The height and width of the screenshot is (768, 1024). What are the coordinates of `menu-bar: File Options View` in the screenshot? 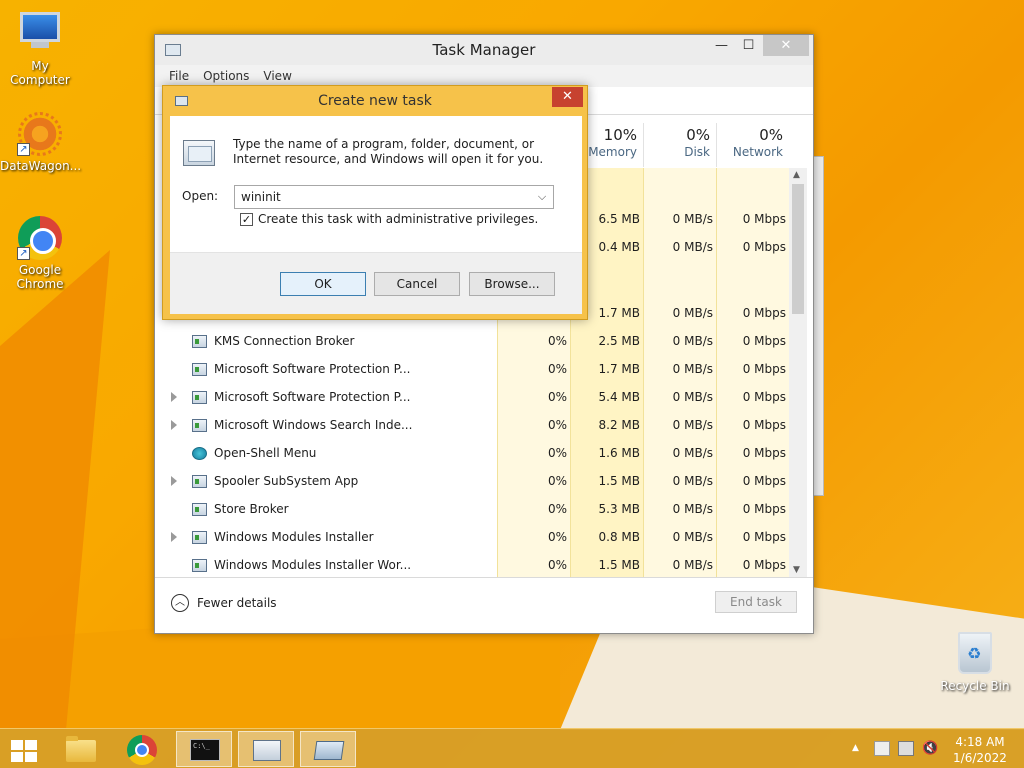 It's located at (484, 76).